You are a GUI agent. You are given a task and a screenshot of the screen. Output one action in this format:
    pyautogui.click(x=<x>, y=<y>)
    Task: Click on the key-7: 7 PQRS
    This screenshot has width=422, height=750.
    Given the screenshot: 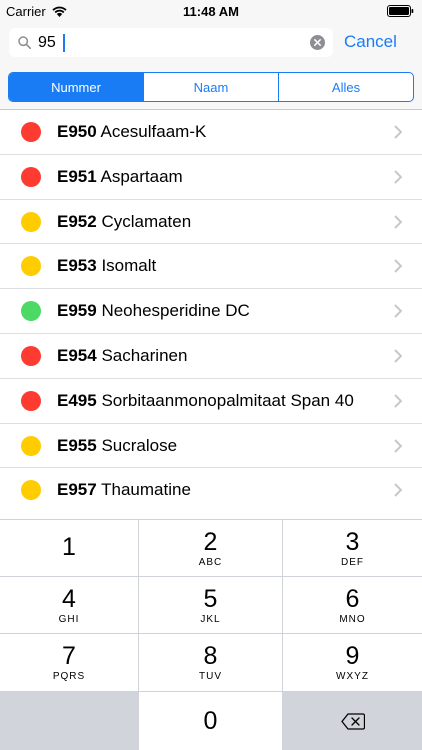 What is the action you would take?
    pyautogui.click(x=69, y=662)
    